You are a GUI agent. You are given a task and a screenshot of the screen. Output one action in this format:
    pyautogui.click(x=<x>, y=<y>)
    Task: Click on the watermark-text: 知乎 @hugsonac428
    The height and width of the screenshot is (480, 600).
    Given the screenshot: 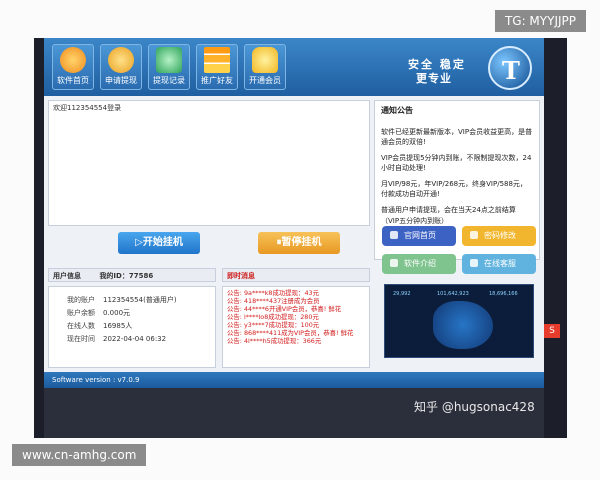 What is the action you would take?
    pyautogui.click(x=474, y=407)
    